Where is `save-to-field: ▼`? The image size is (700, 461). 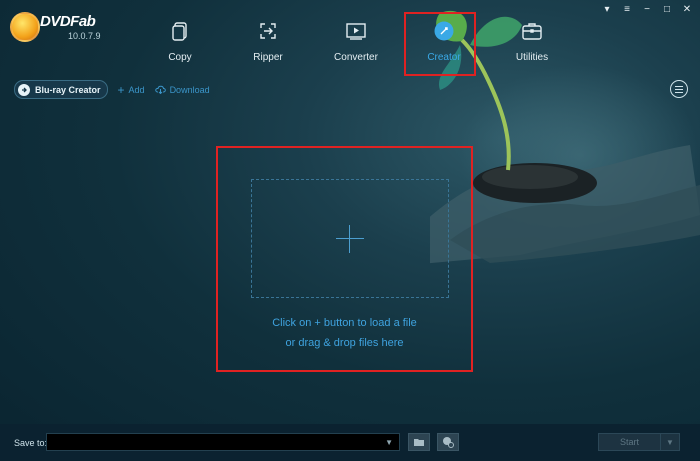
save-to-field: ▼ is located at coordinates (223, 442).